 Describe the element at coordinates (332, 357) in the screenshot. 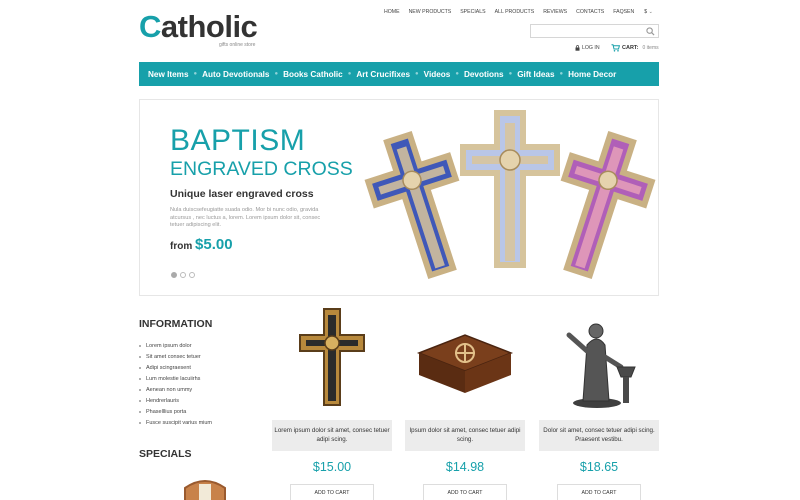

I see `cross-image` at that location.